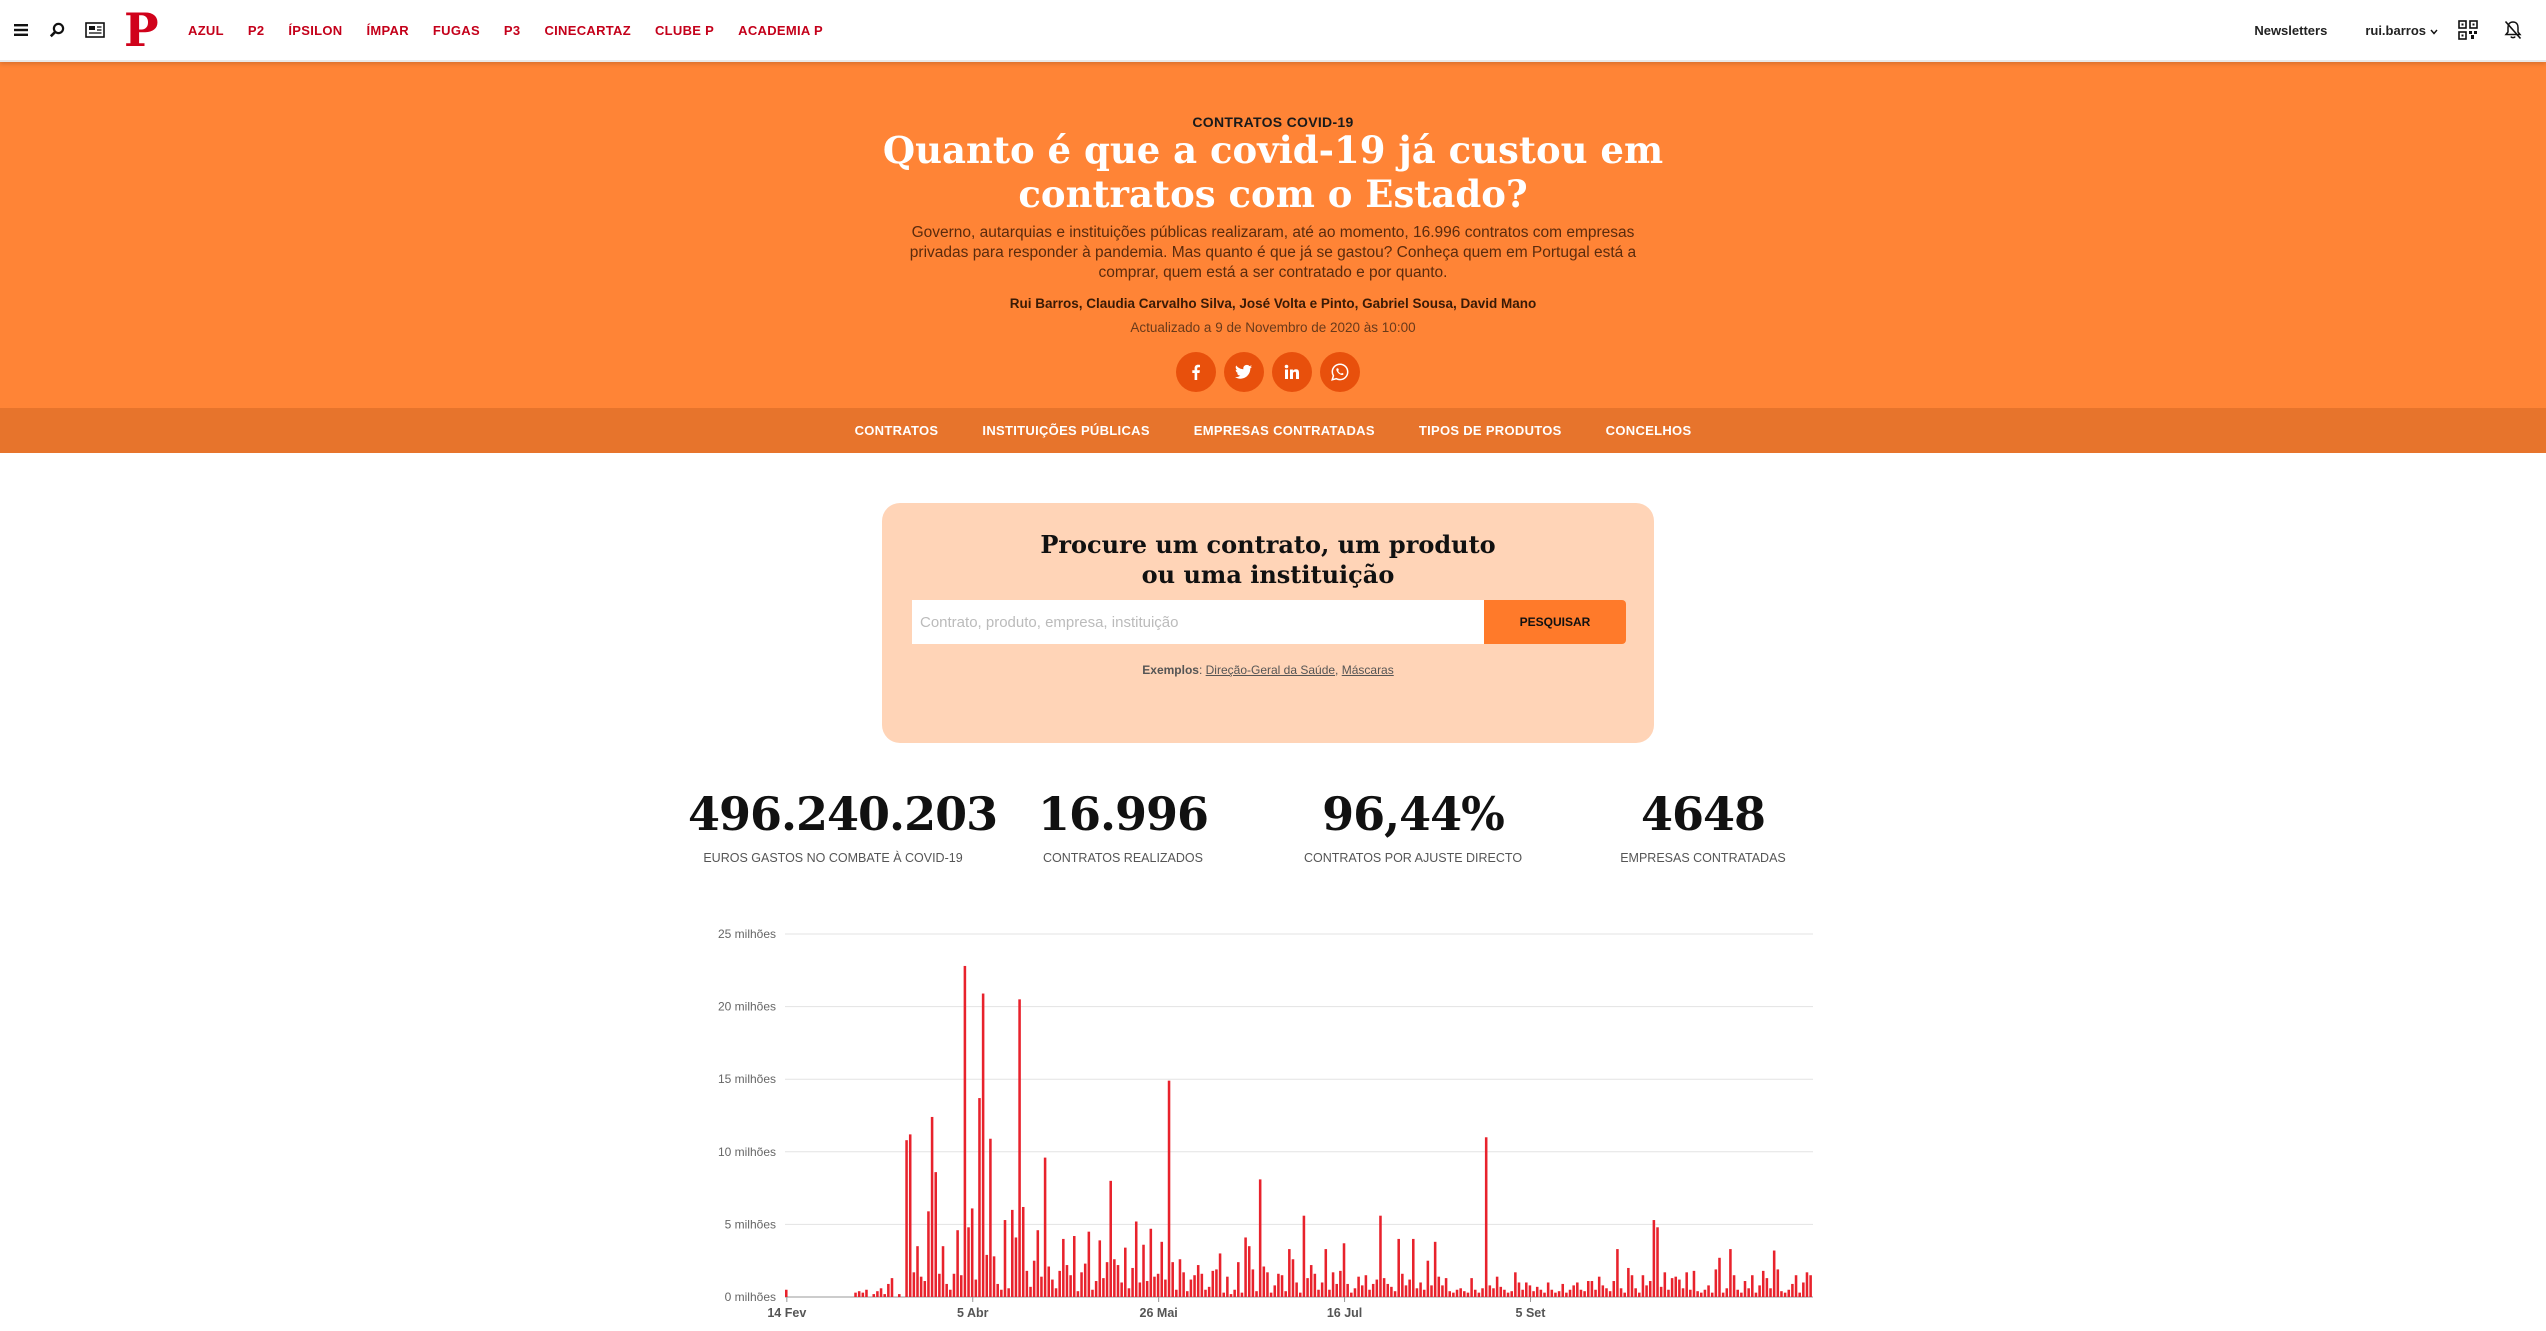  Describe the element at coordinates (897, 430) in the screenshot. I see `subnav-contratos: CONTRATOS` at that location.